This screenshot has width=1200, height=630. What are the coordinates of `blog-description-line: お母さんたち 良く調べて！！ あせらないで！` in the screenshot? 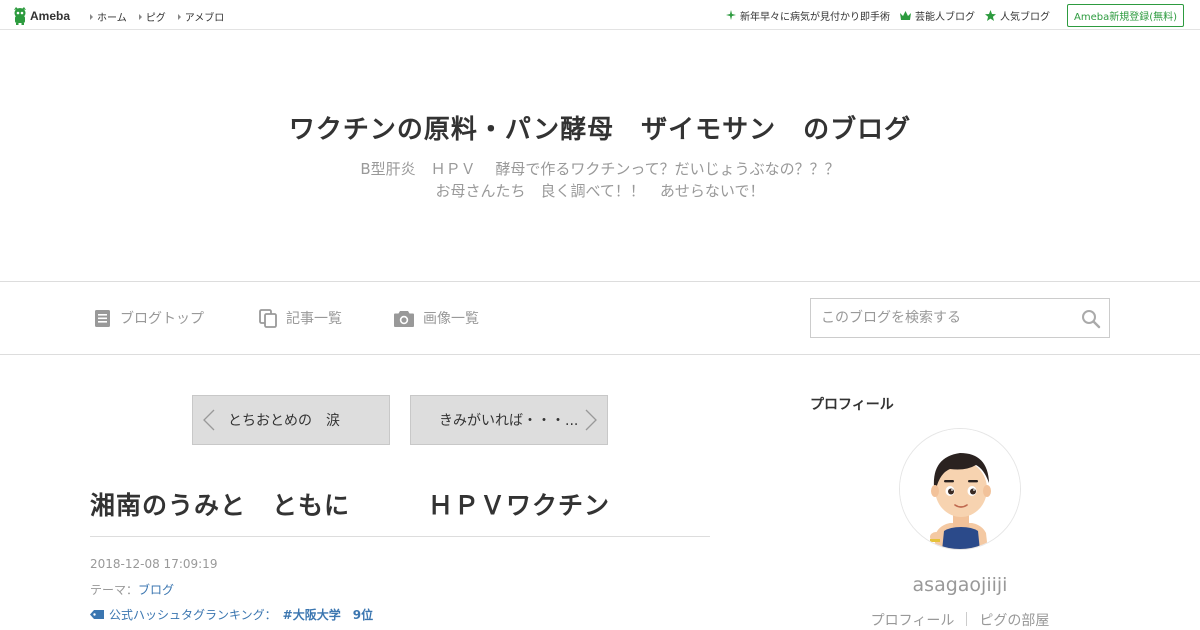 It's located at (600, 191).